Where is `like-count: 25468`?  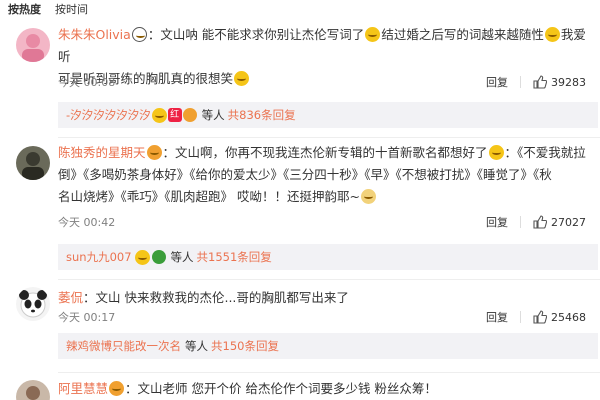 like-count: 25468 is located at coordinates (568, 317).